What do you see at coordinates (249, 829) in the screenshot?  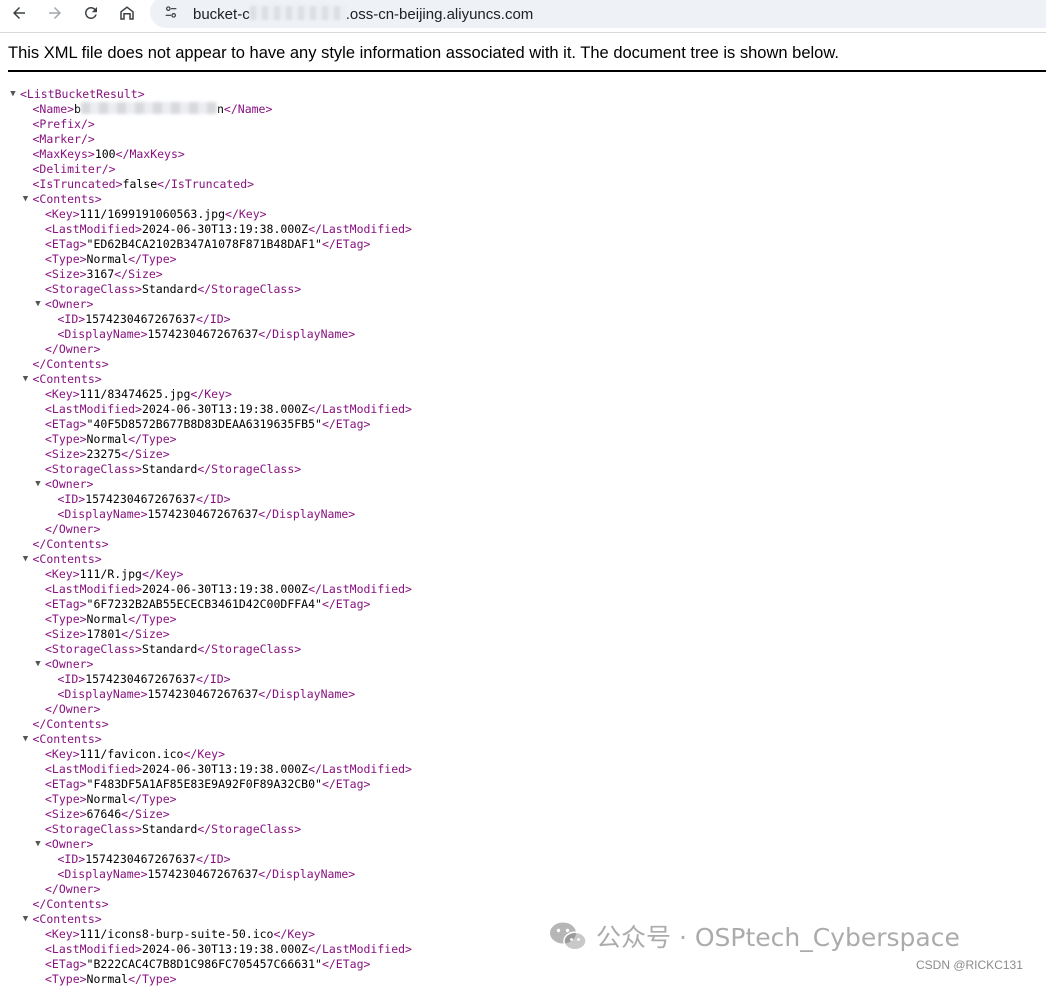 I see `xml-tag: </StorageClass>` at bounding box center [249, 829].